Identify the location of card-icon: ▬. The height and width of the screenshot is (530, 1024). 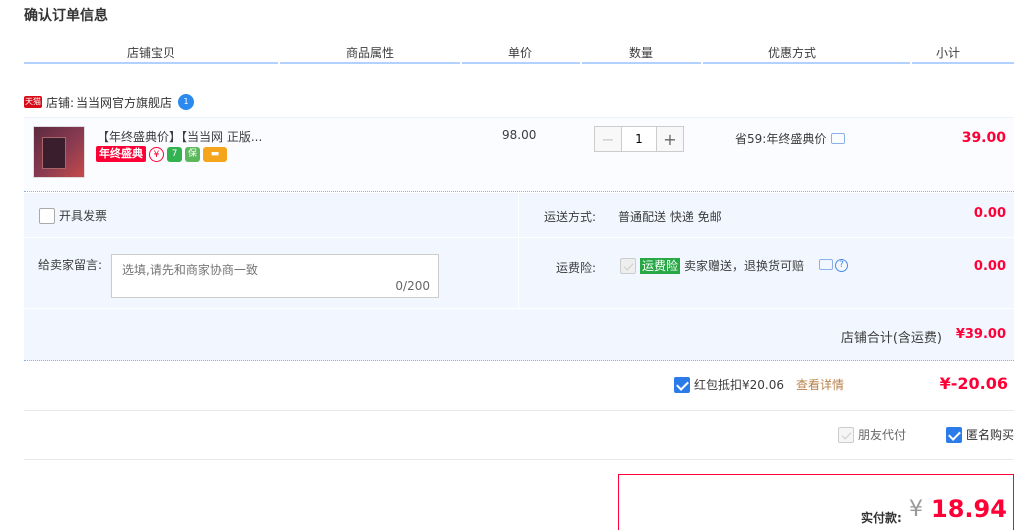
(215, 154).